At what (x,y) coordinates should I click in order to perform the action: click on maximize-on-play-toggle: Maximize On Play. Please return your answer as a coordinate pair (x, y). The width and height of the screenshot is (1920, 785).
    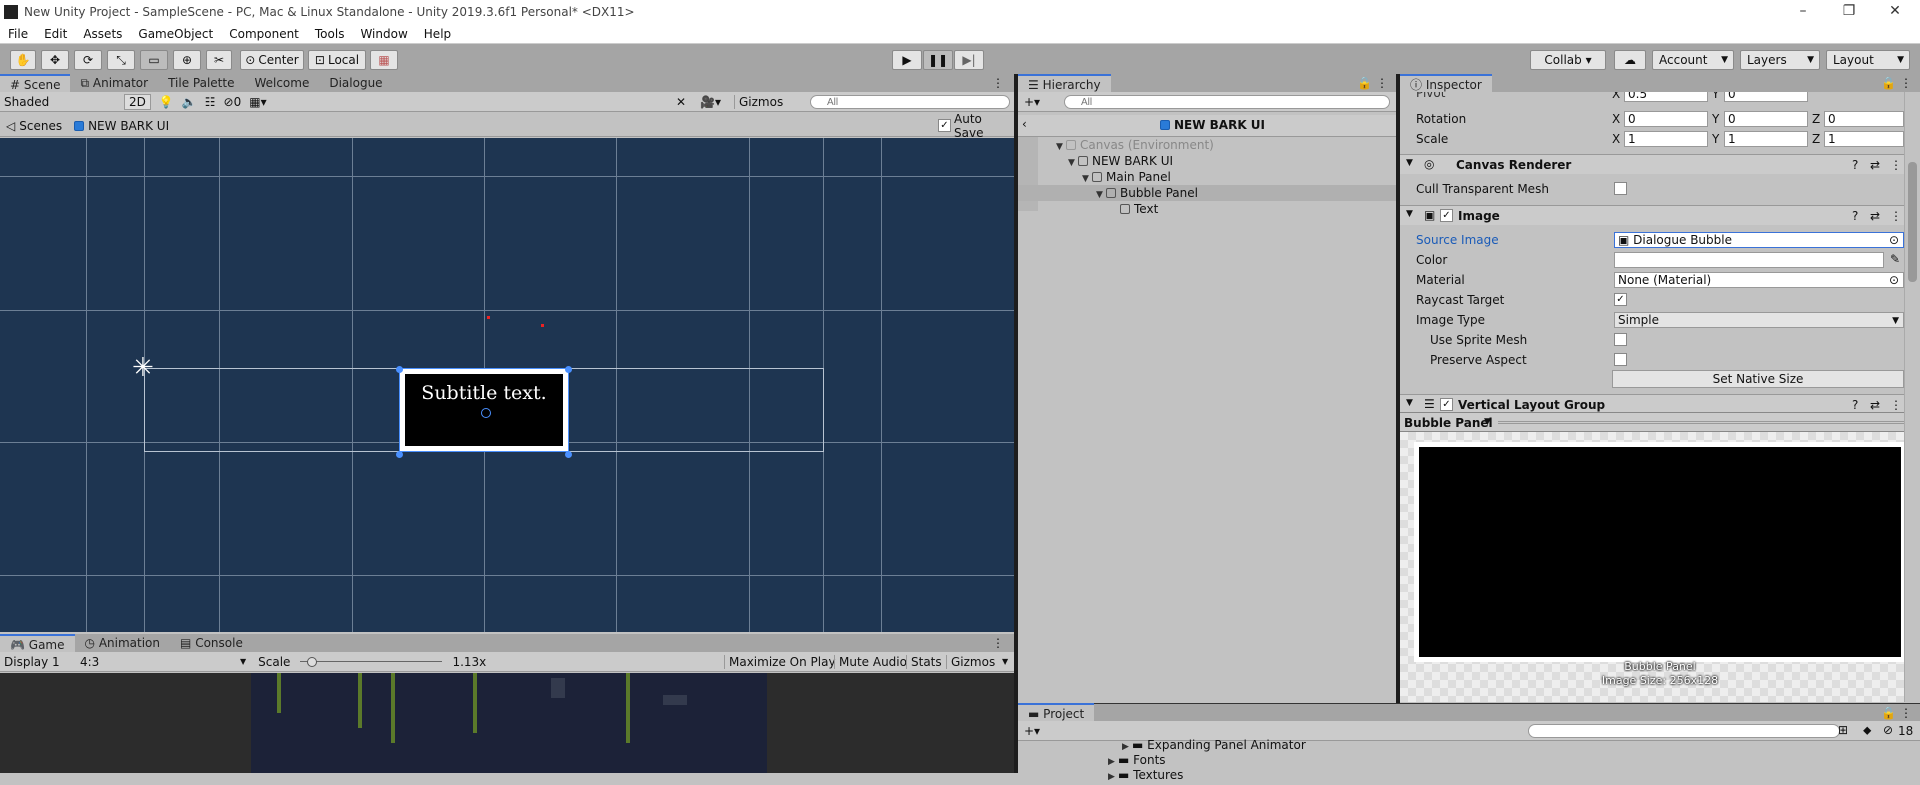
    Looking at the image, I should click on (782, 661).